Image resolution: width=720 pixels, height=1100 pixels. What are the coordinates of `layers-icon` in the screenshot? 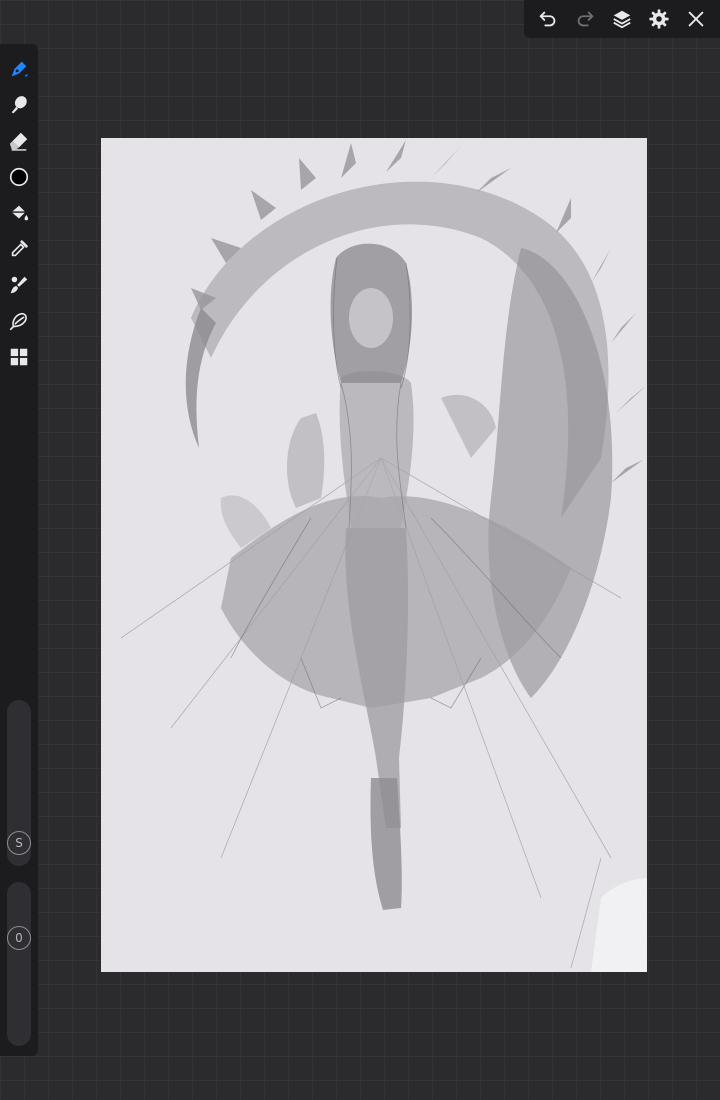 It's located at (622, 19).